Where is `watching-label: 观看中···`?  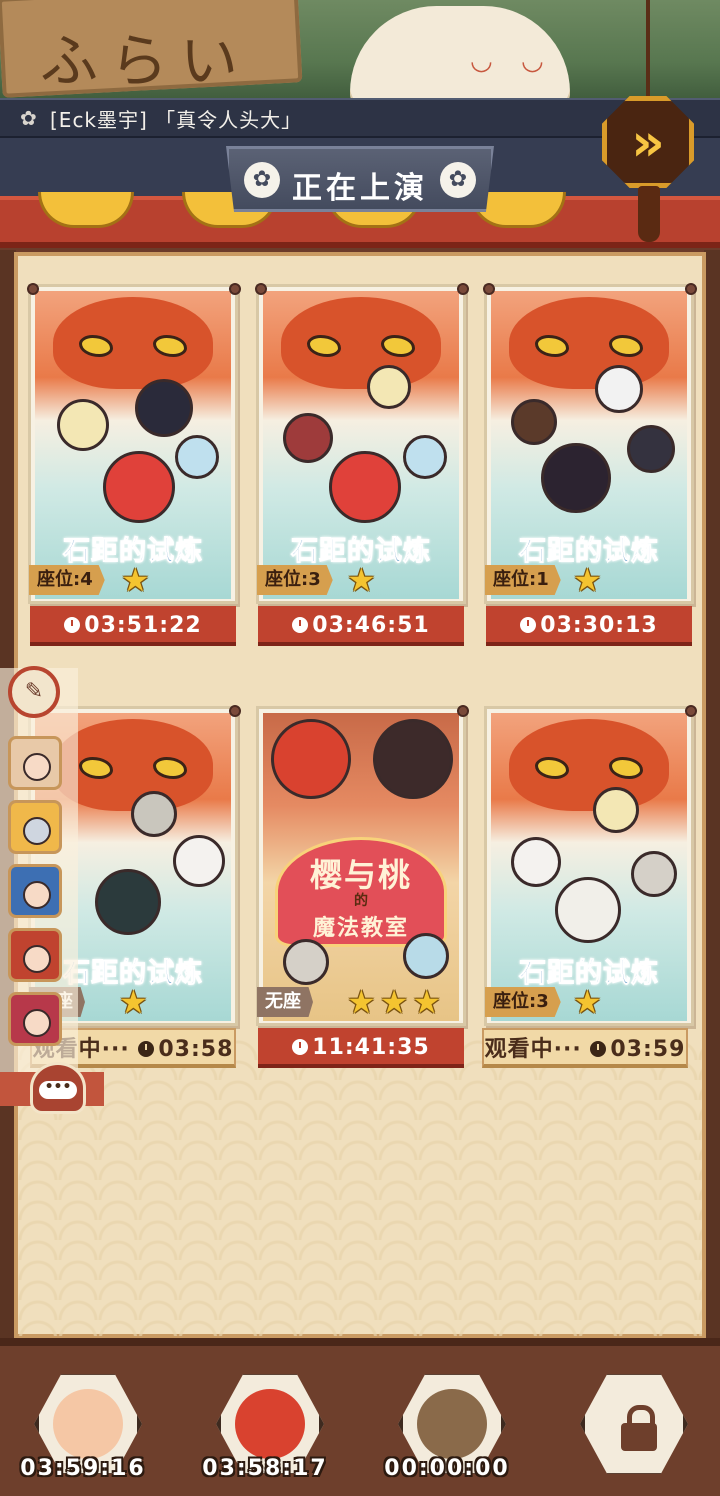
watching-label: 观看中··· is located at coordinates (533, 1049).